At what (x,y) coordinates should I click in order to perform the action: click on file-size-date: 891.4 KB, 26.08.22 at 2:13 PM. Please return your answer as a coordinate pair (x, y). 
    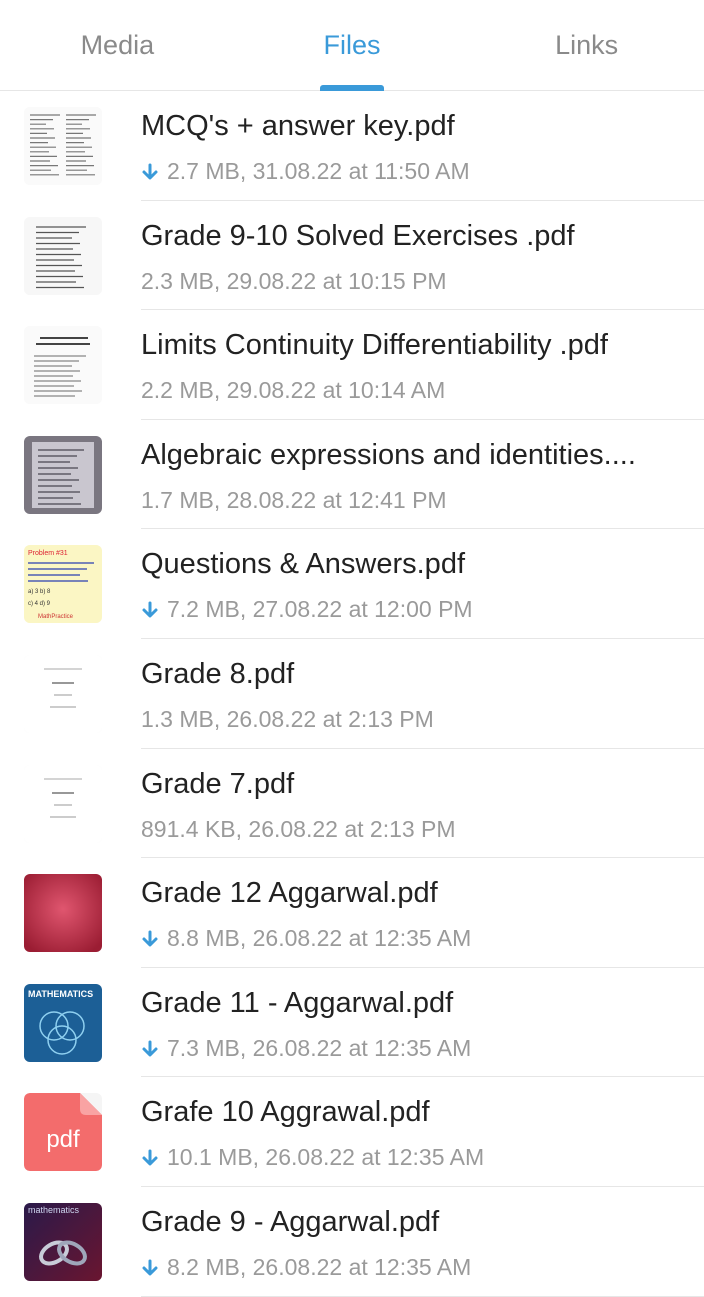
    Looking at the image, I should click on (298, 828).